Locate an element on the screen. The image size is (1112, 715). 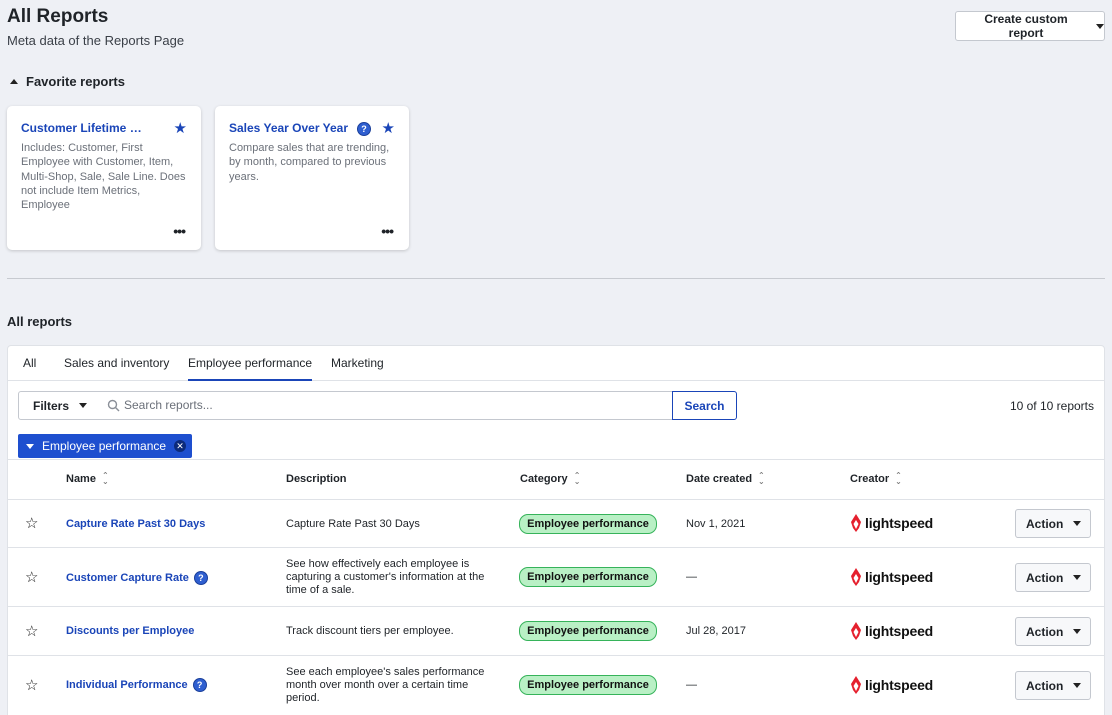
column-label: Name is located at coordinates (81, 479).